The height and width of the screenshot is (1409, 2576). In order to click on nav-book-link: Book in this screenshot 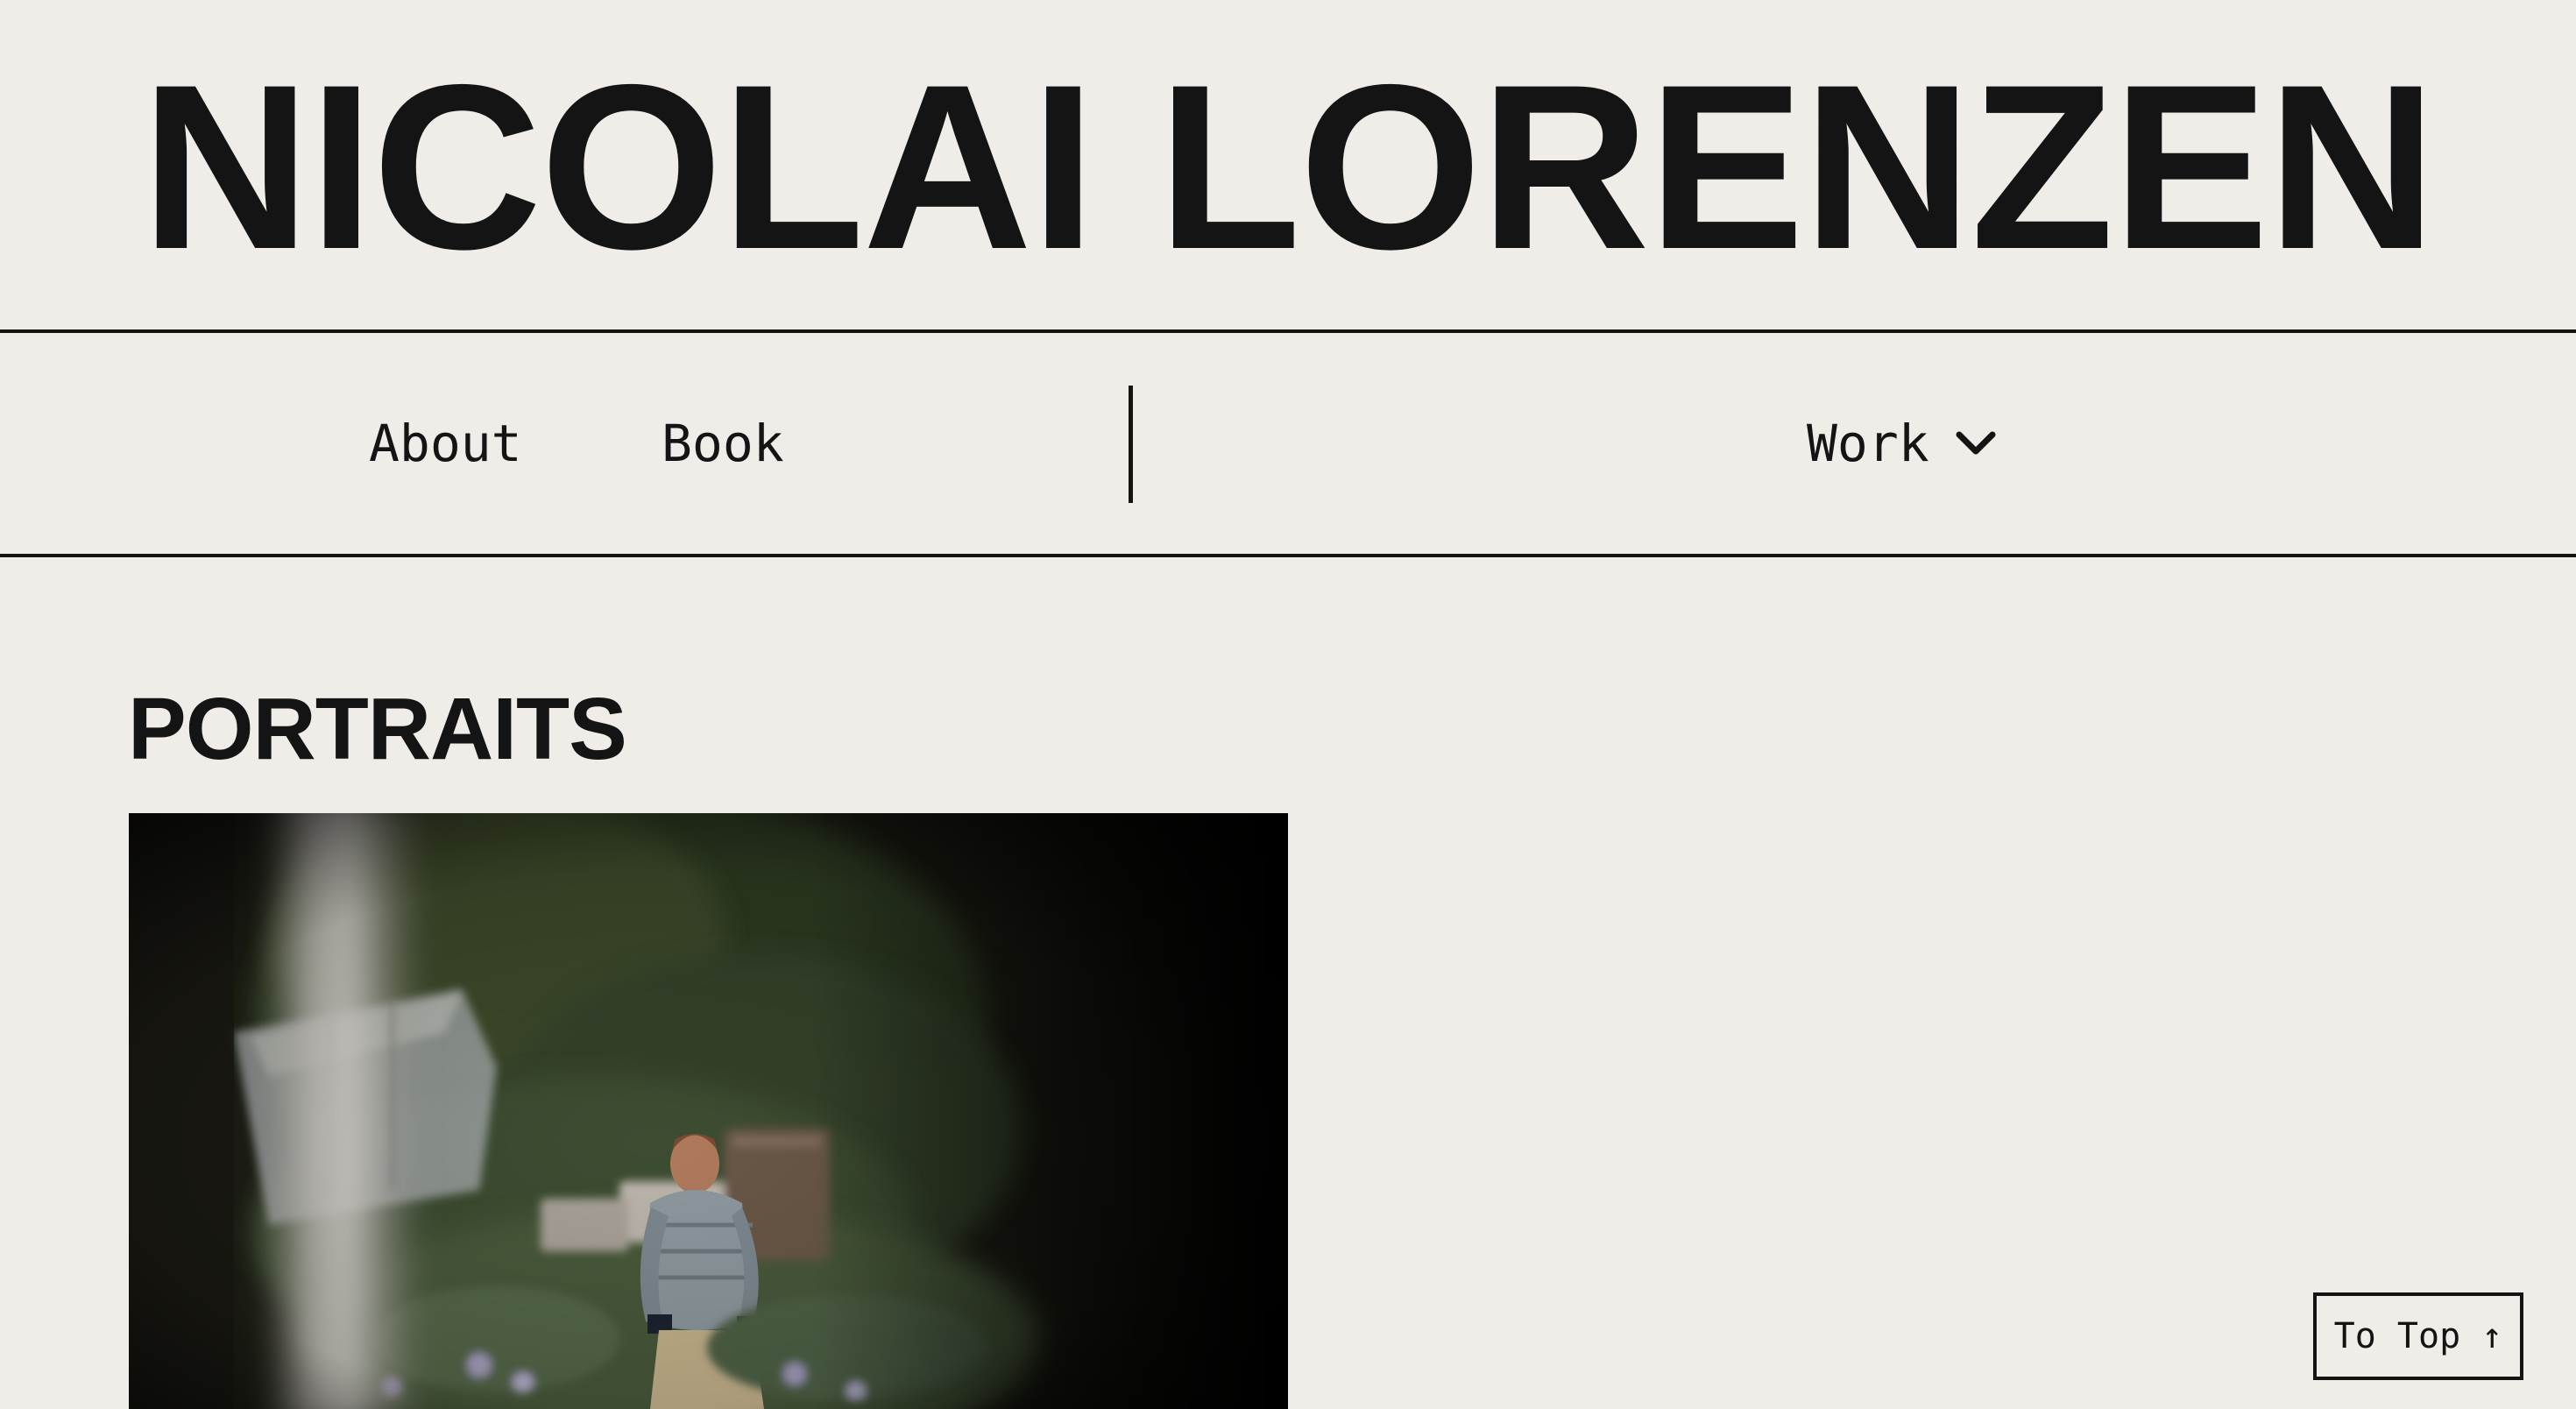, I will do `click(723, 443)`.